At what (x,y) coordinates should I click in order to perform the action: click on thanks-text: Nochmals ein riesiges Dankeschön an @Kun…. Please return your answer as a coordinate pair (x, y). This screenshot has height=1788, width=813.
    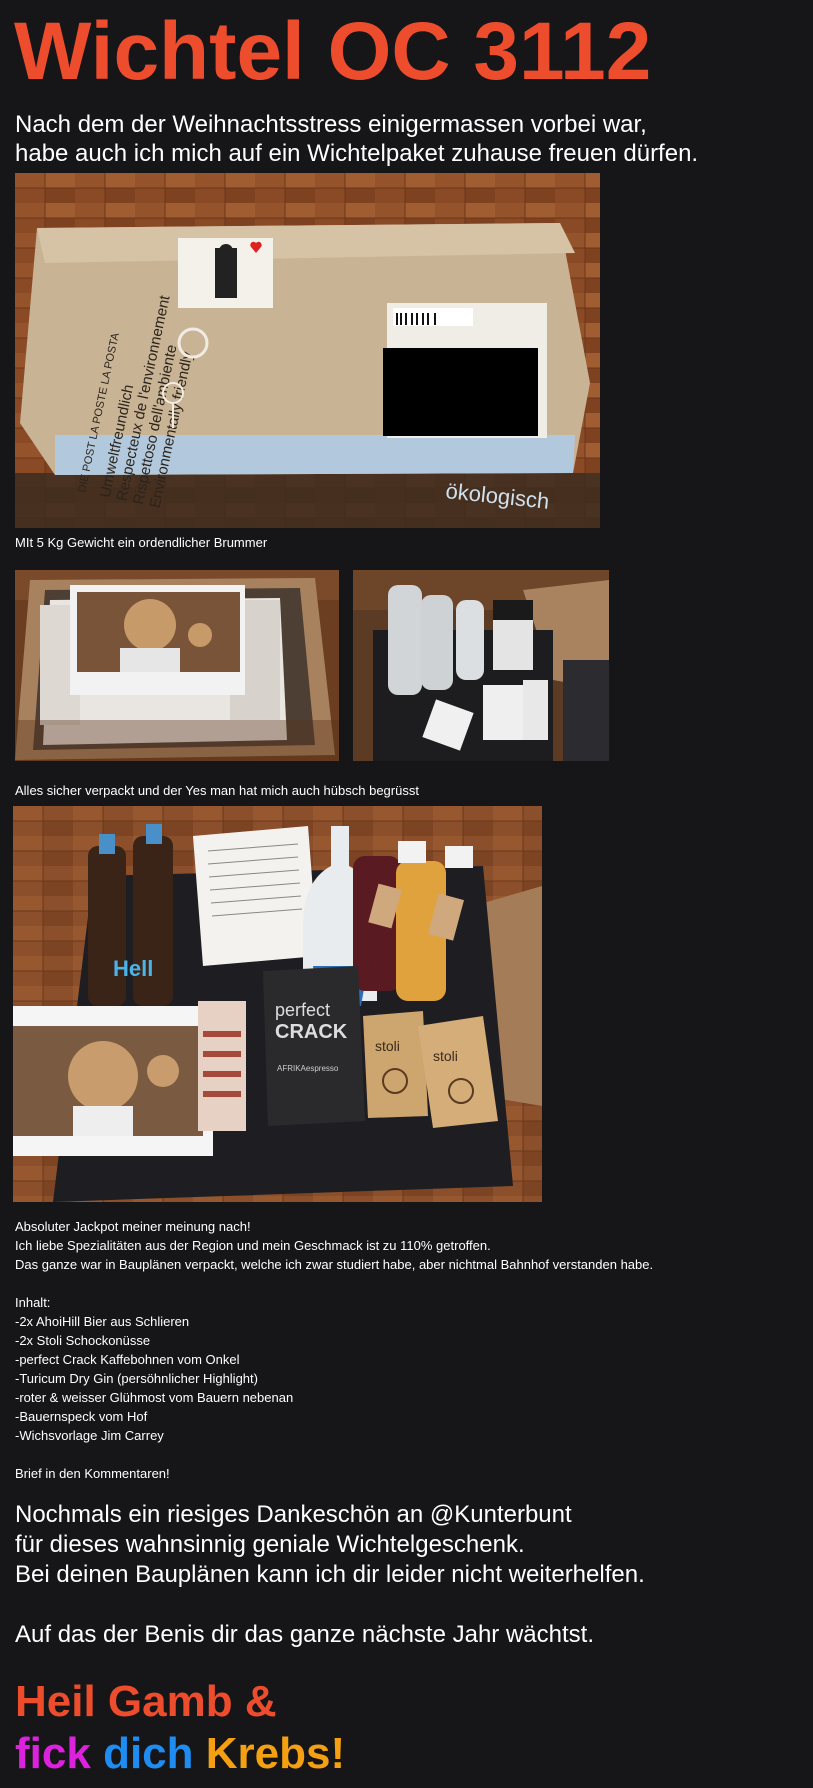
    Looking at the image, I should click on (330, 1575).